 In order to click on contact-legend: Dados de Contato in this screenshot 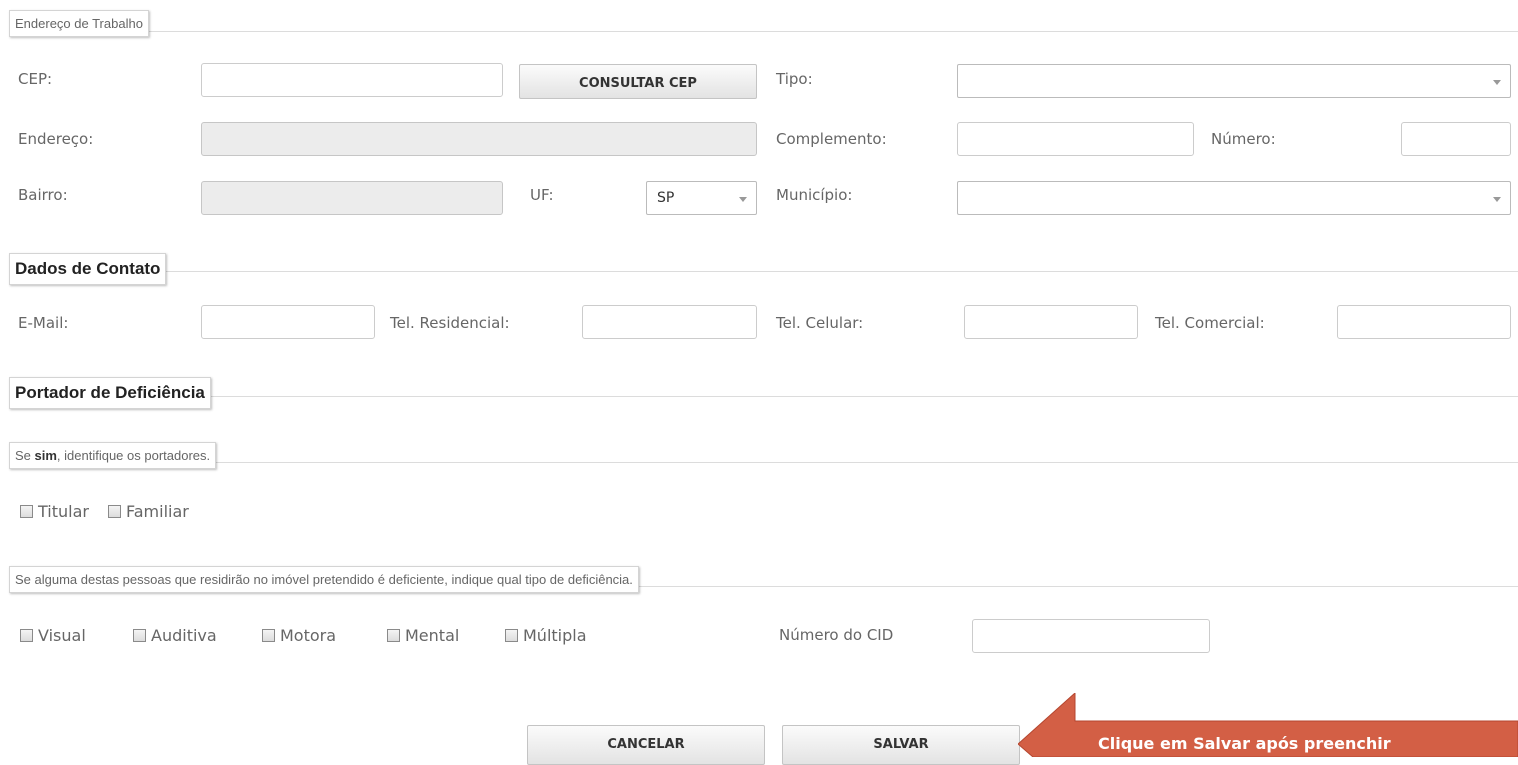, I will do `click(88, 269)`.